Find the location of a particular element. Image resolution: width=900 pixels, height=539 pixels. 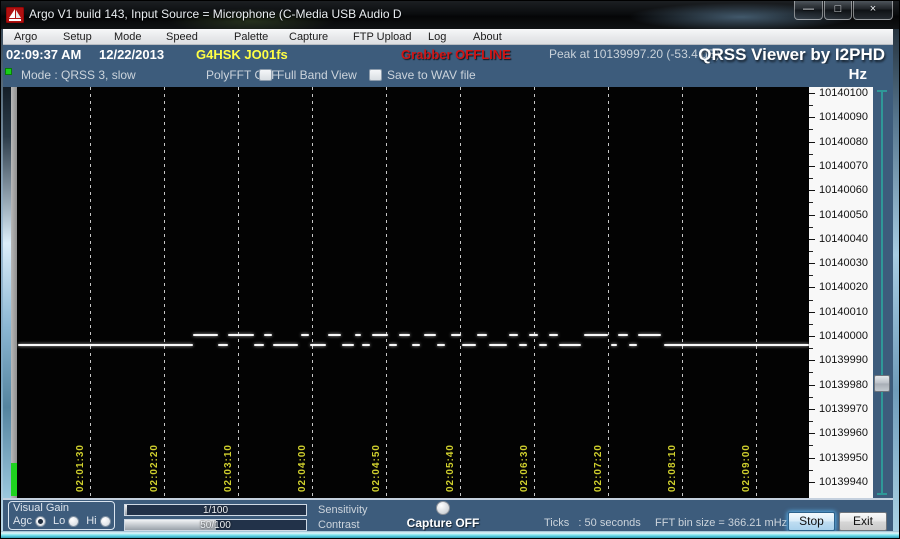

visual-gain-radio-hi is located at coordinates (105, 521).